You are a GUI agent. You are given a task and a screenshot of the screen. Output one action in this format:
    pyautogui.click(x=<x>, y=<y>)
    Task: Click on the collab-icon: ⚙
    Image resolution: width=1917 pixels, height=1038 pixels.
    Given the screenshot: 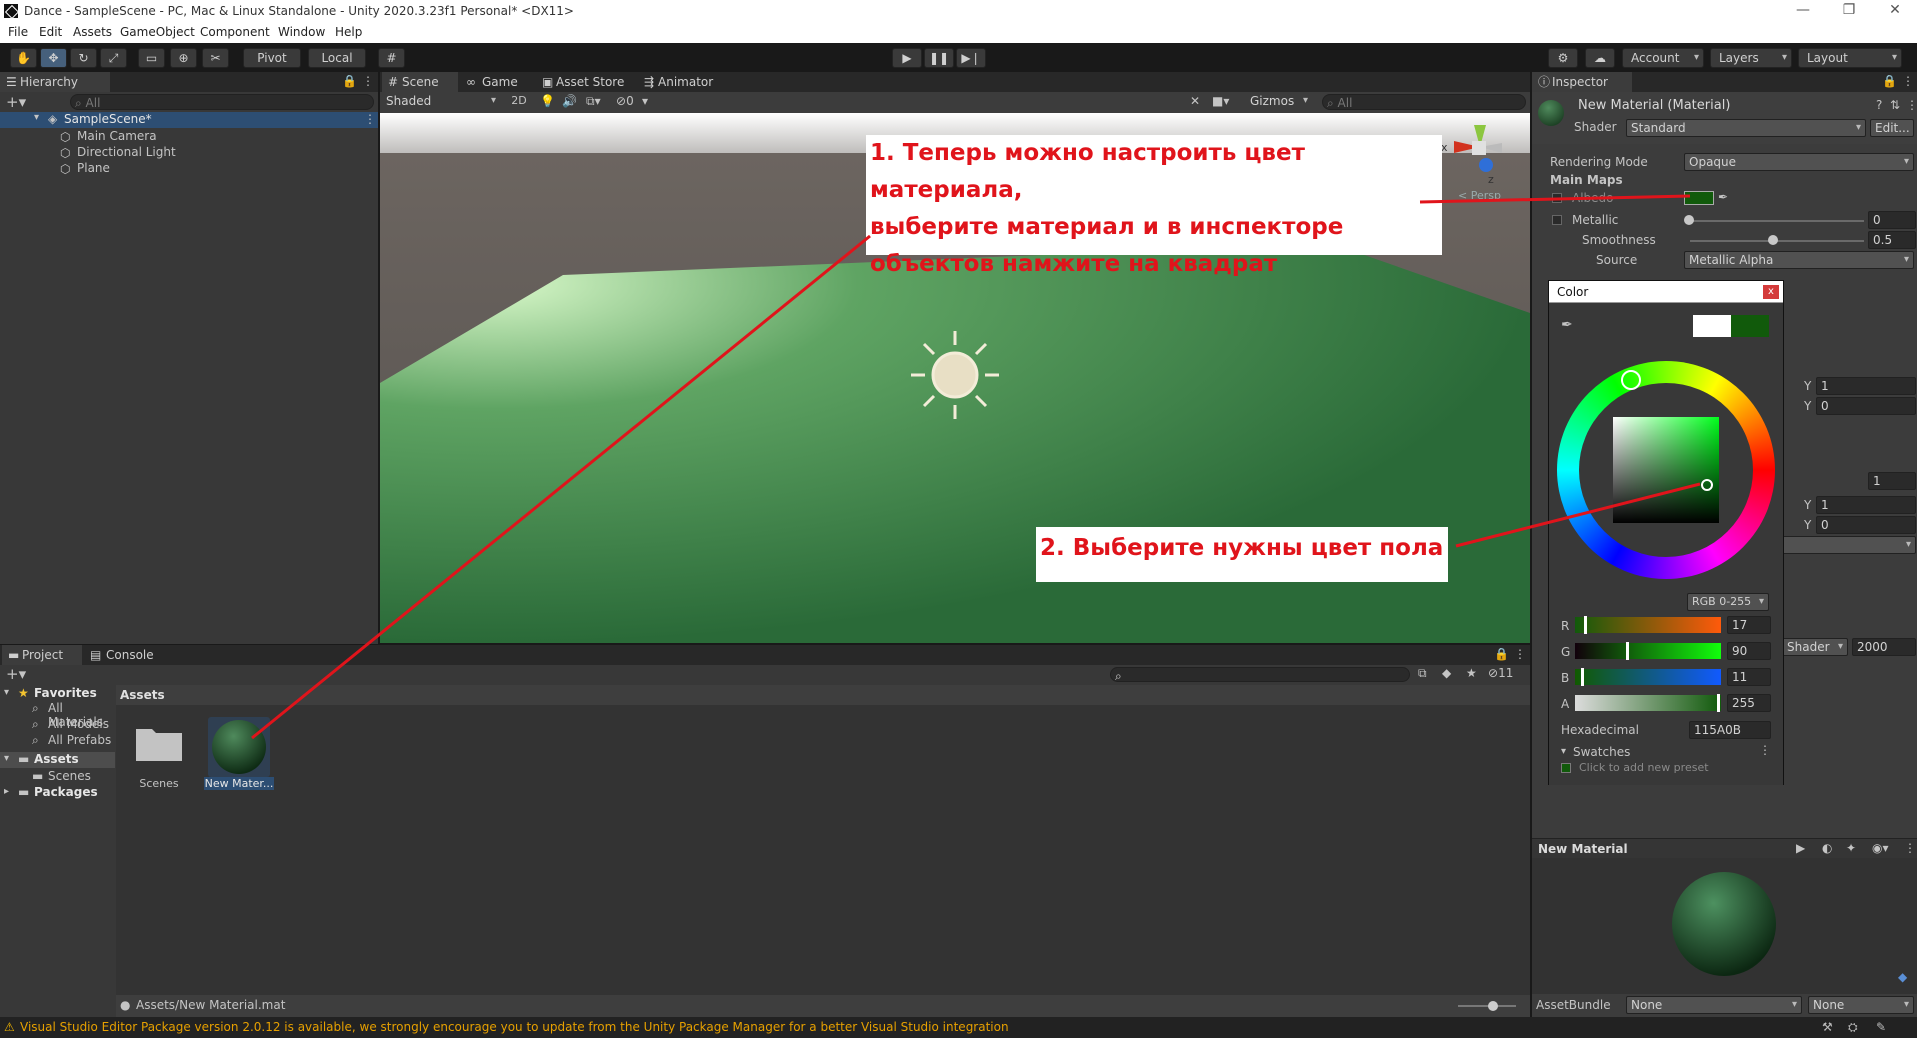 What is the action you would take?
    pyautogui.click(x=1563, y=58)
    